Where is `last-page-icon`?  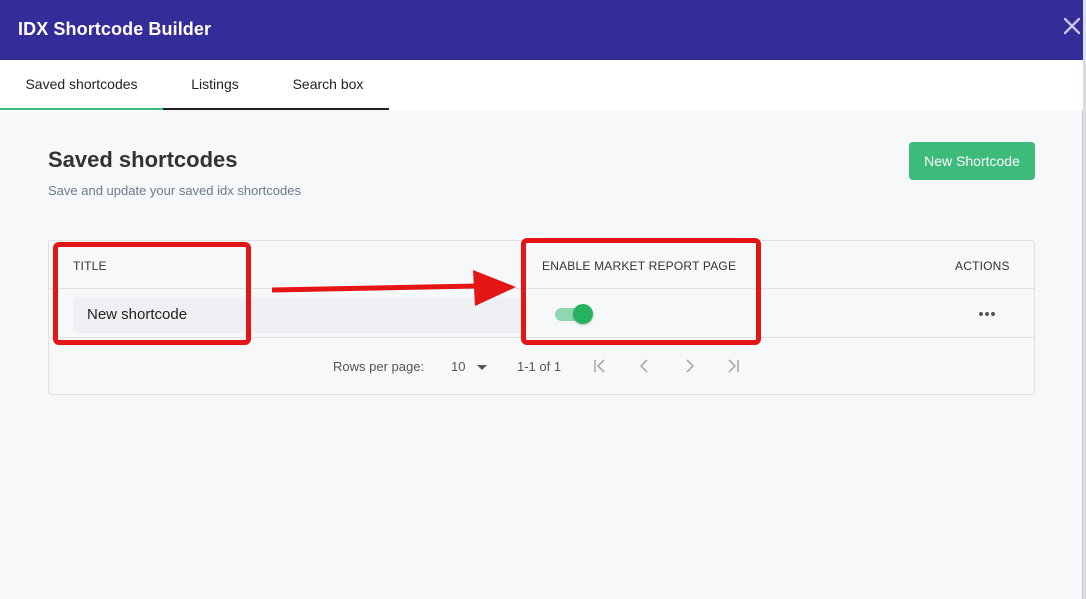 last-page-icon is located at coordinates (733, 366).